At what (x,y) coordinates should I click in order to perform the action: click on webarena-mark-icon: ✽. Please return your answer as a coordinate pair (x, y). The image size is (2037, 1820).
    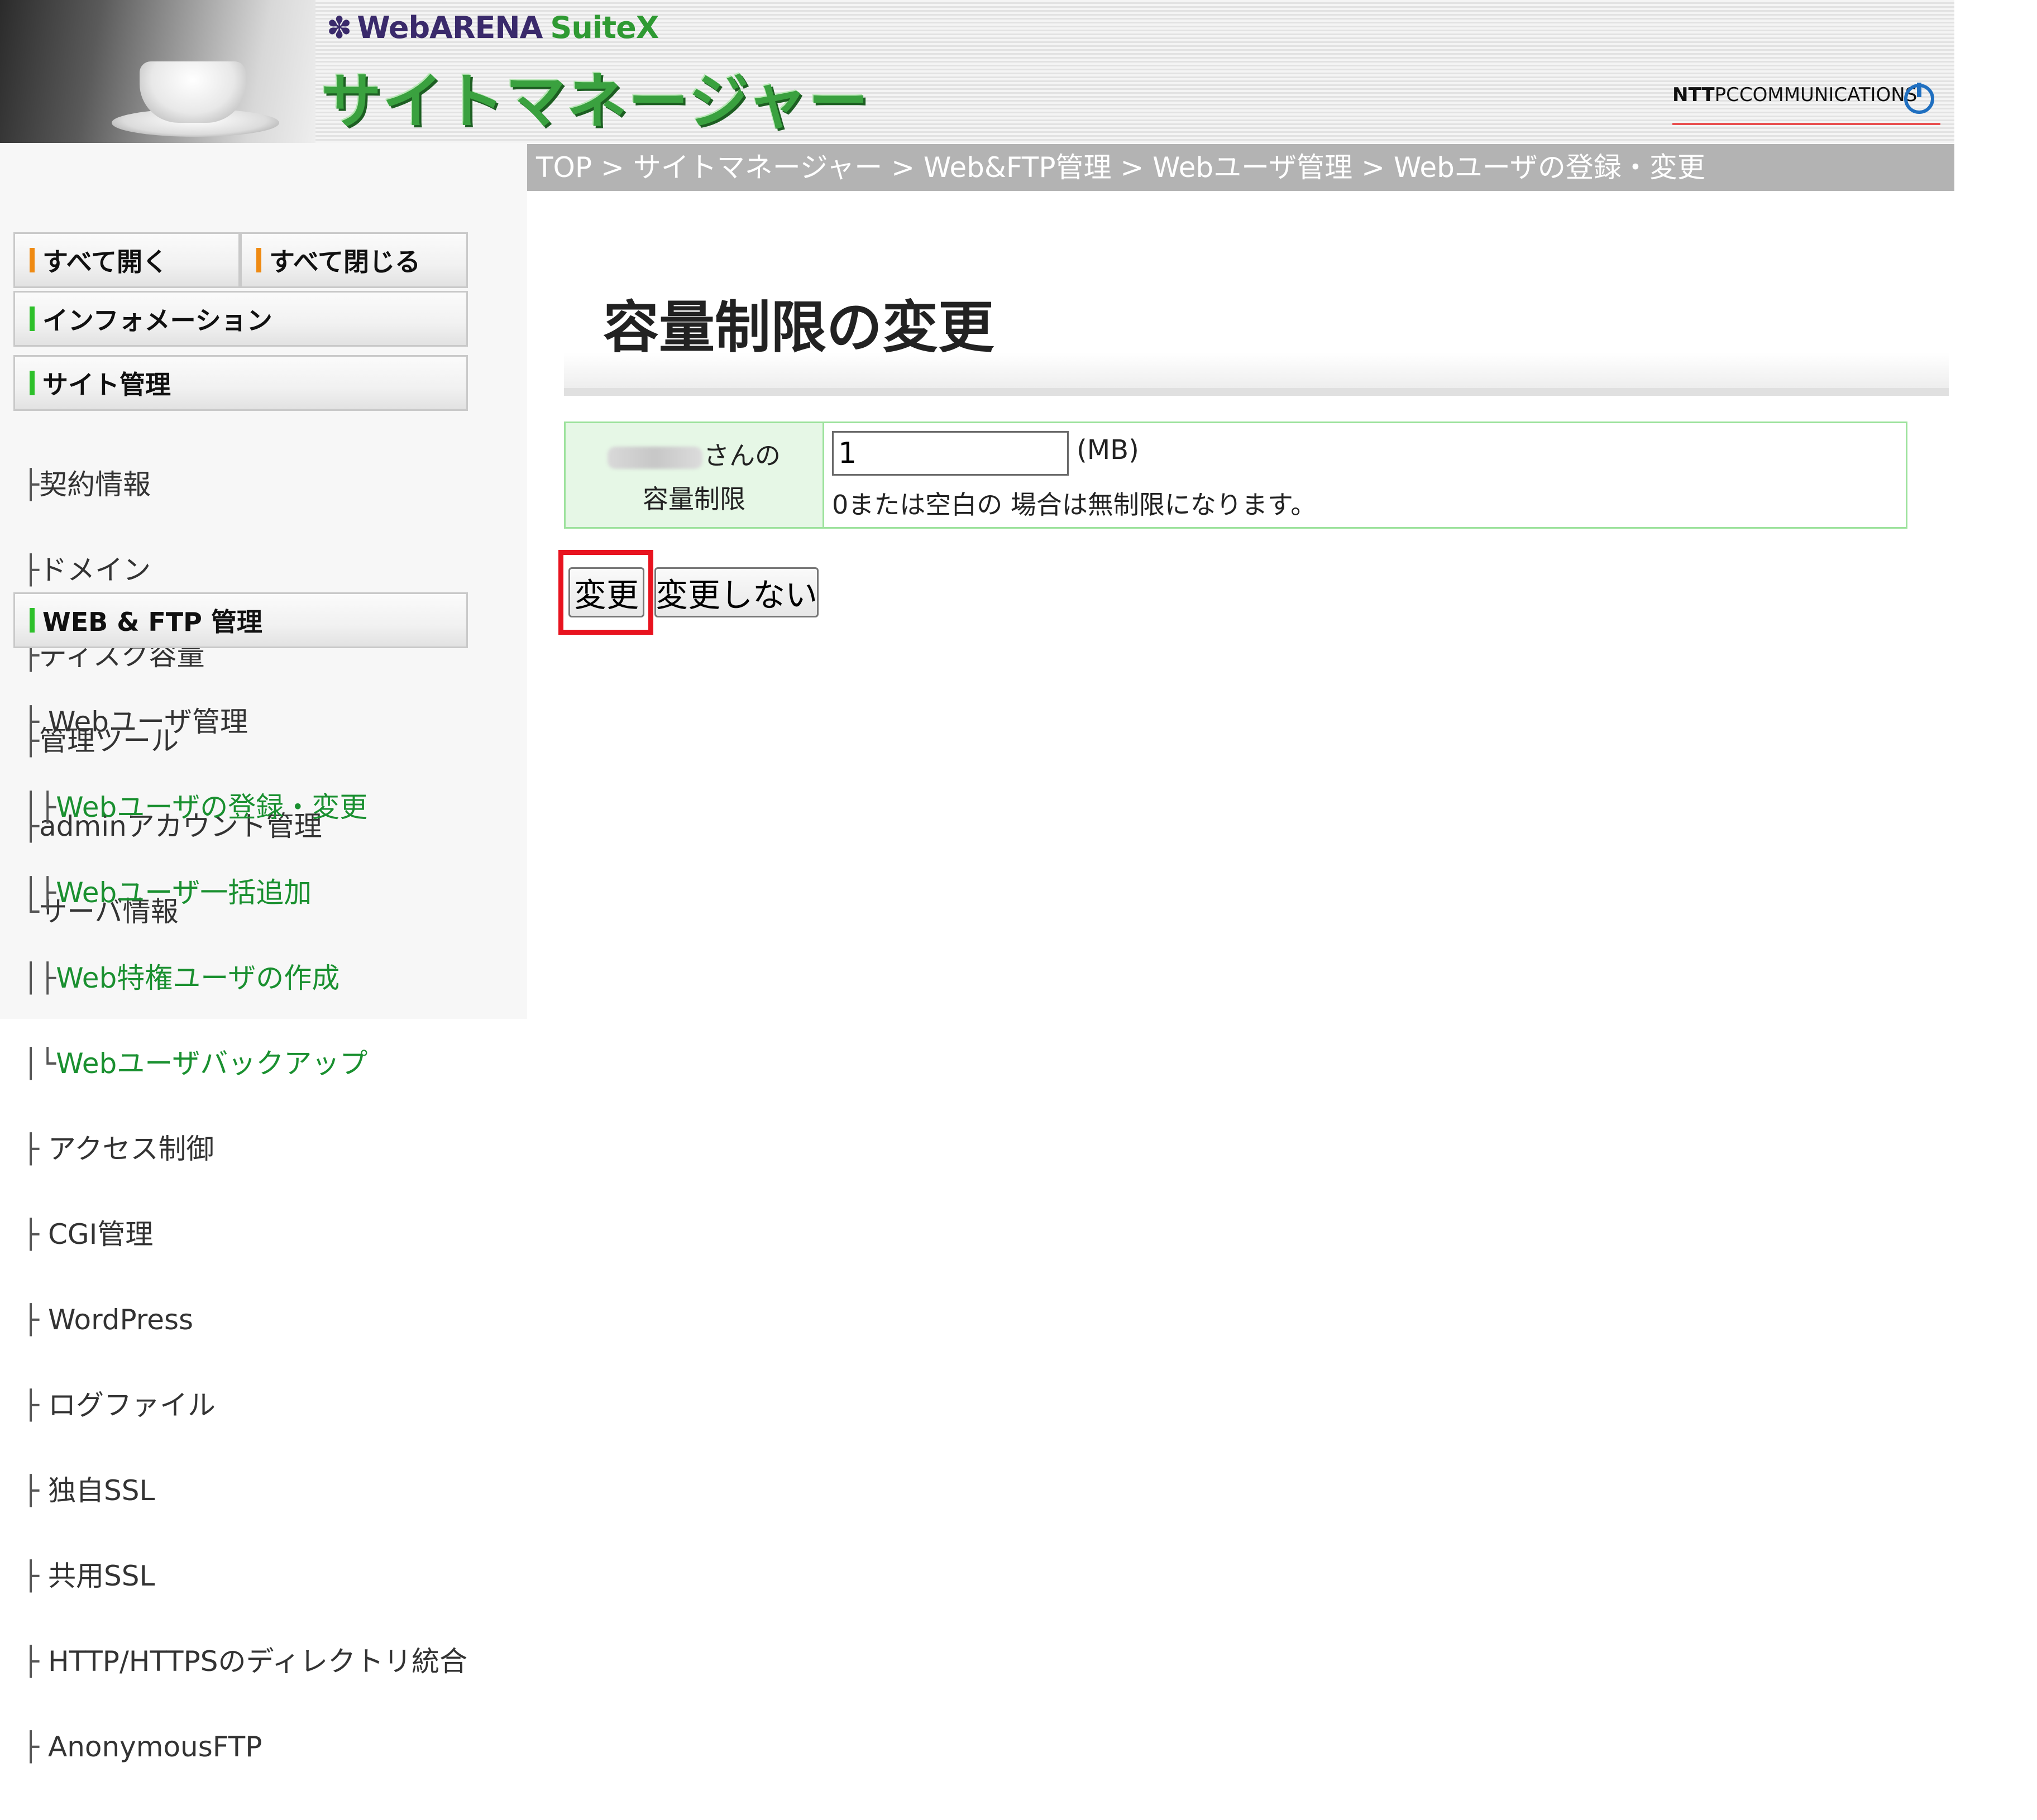
    Looking at the image, I should click on (339, 27).